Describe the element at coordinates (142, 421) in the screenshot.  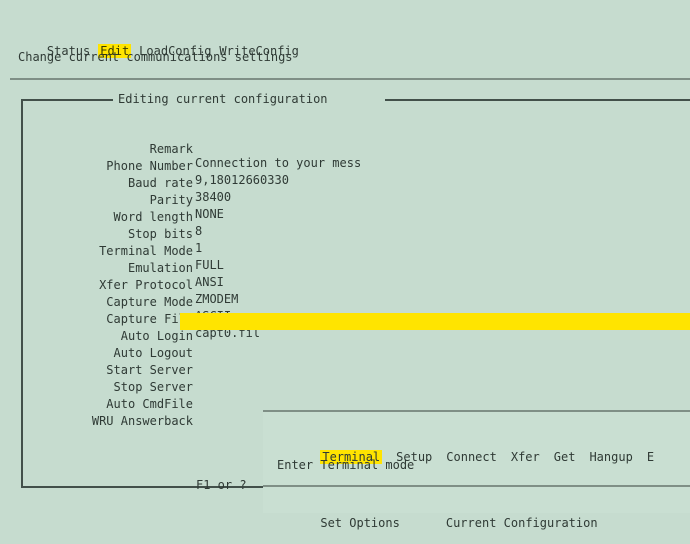
I see `field-label: WRU Answerback` at that location.